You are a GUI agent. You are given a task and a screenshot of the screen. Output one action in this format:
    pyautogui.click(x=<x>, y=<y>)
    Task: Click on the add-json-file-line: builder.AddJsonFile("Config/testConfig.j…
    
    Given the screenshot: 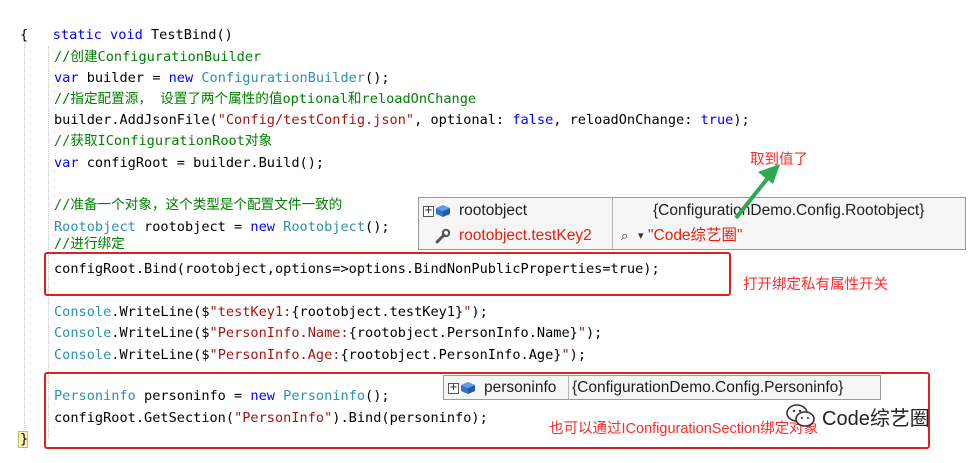 What is the action you would take?
    pyautogui.click(x=402, y=120)
    